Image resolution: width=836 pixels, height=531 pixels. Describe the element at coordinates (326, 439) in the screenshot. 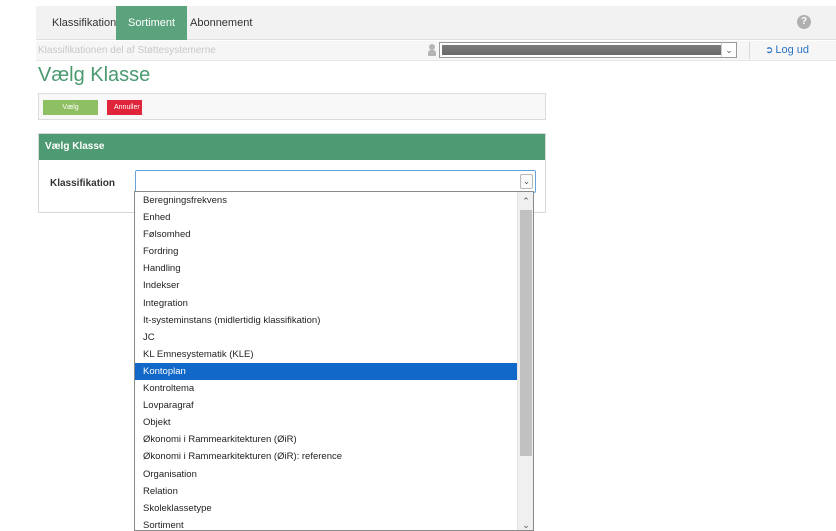

I see `dropdown-option: Økonomi i Rammearkitekturen (ØiR)` at that location.